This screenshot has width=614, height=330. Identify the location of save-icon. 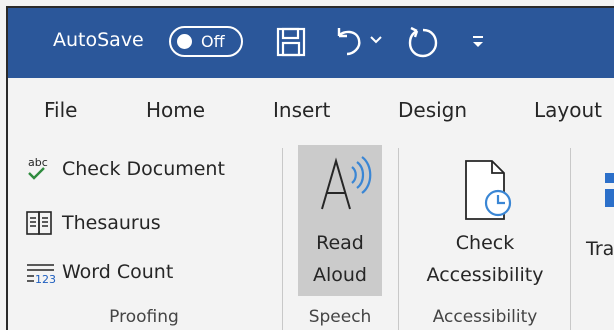
(291, 42).